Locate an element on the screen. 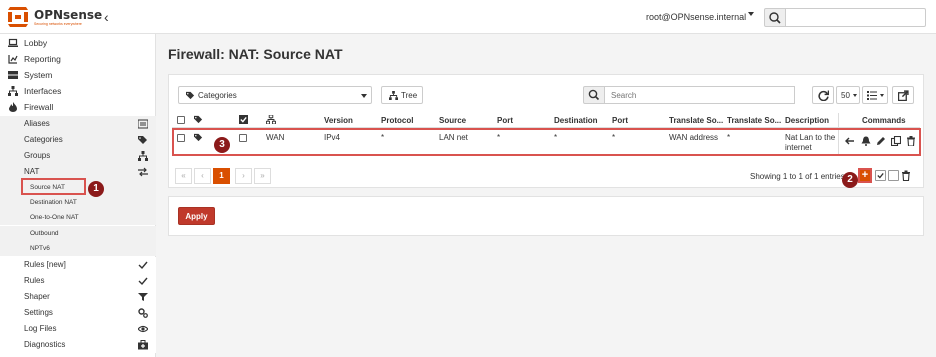  opnsense-logo: OPNsense Securing networks everywhere is located at coordinates (54, 17).